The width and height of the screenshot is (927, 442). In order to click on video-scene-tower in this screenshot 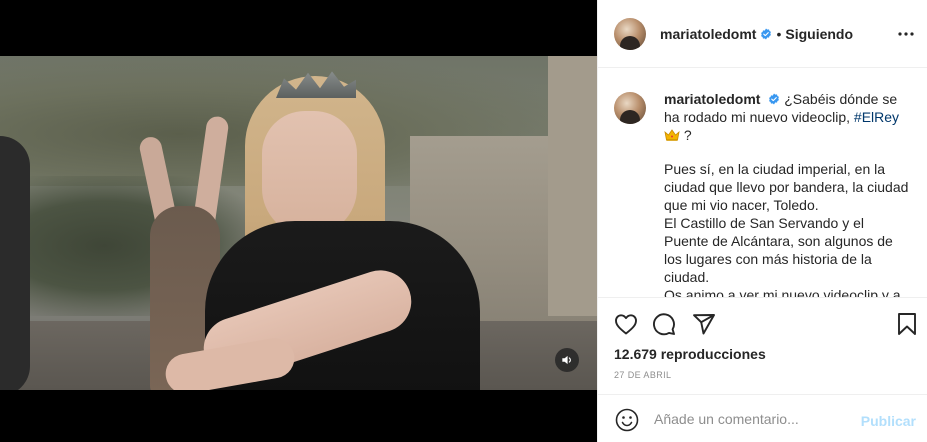, I will do `click(572, 186)`.